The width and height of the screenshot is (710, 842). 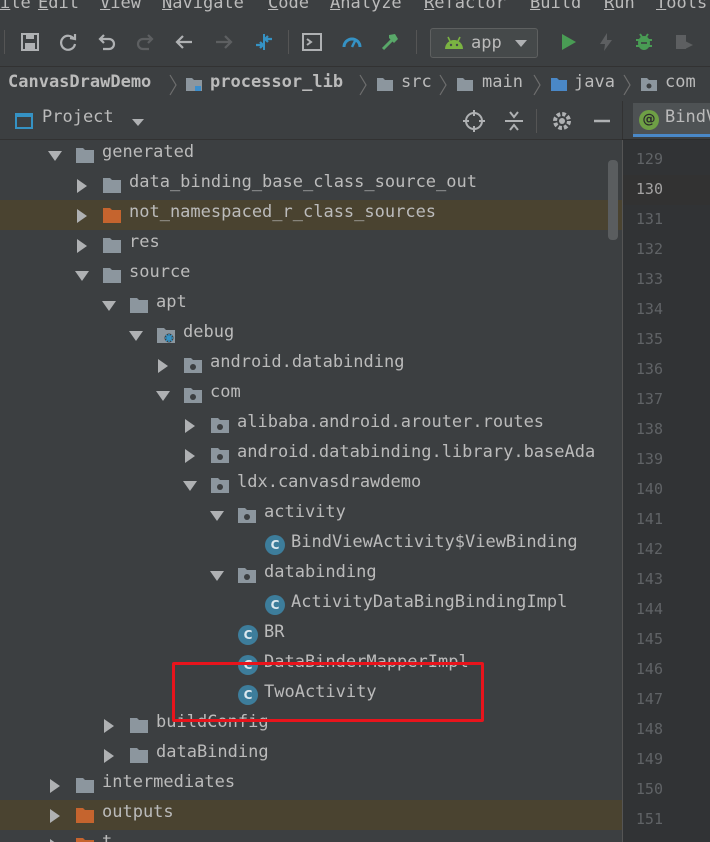 I want to click on tree-item-label: ldx.canvasdrawdemo, so click(x=329, y=482).